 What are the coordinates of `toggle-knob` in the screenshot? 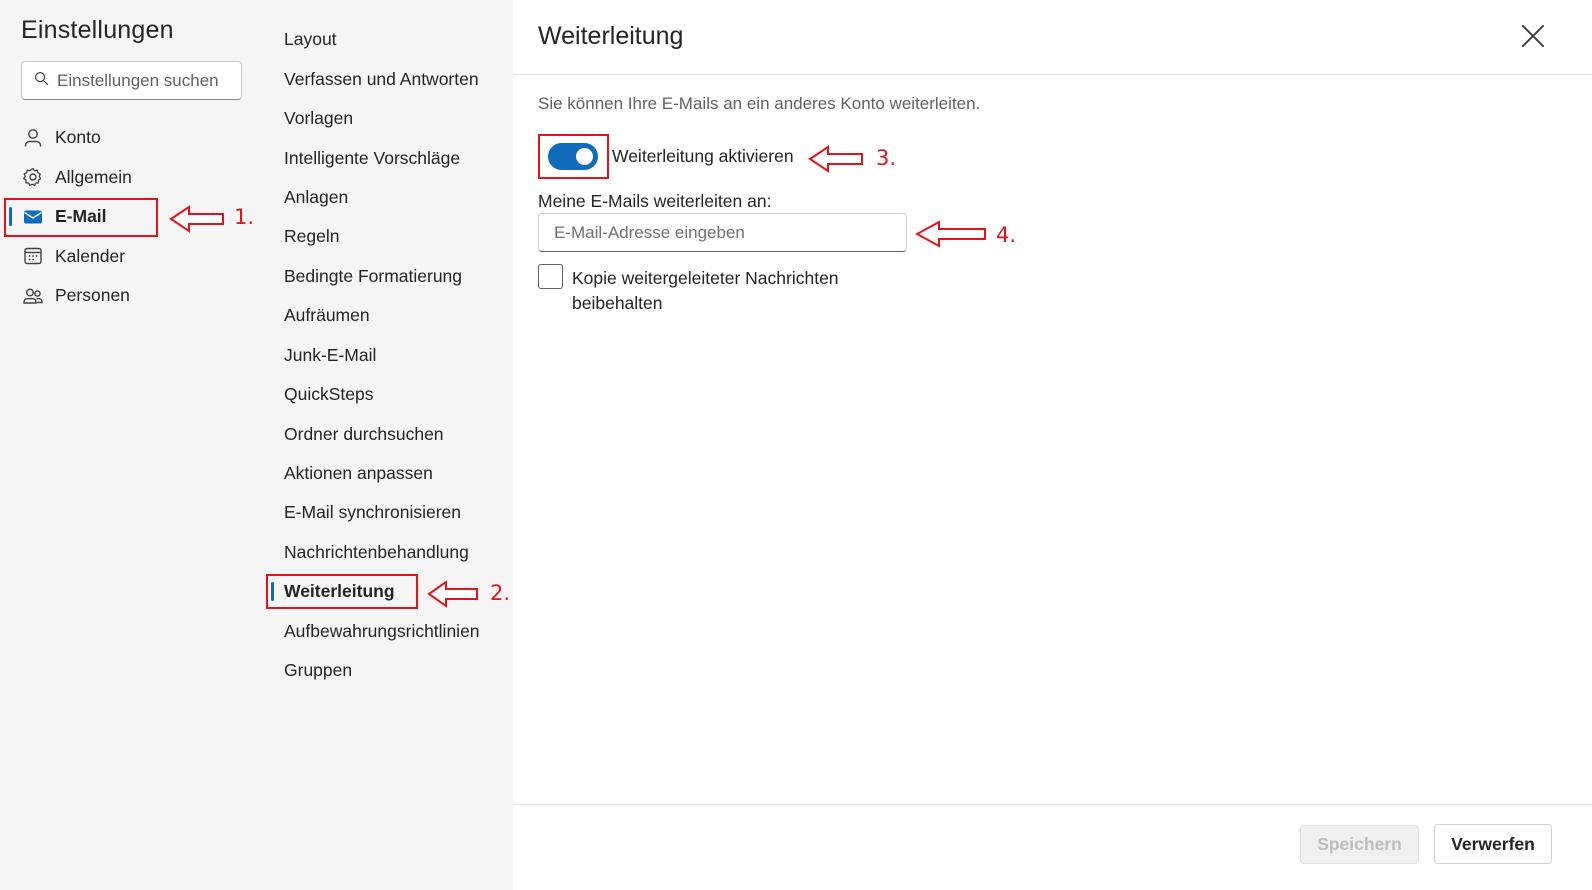 It's located at (584, 156).